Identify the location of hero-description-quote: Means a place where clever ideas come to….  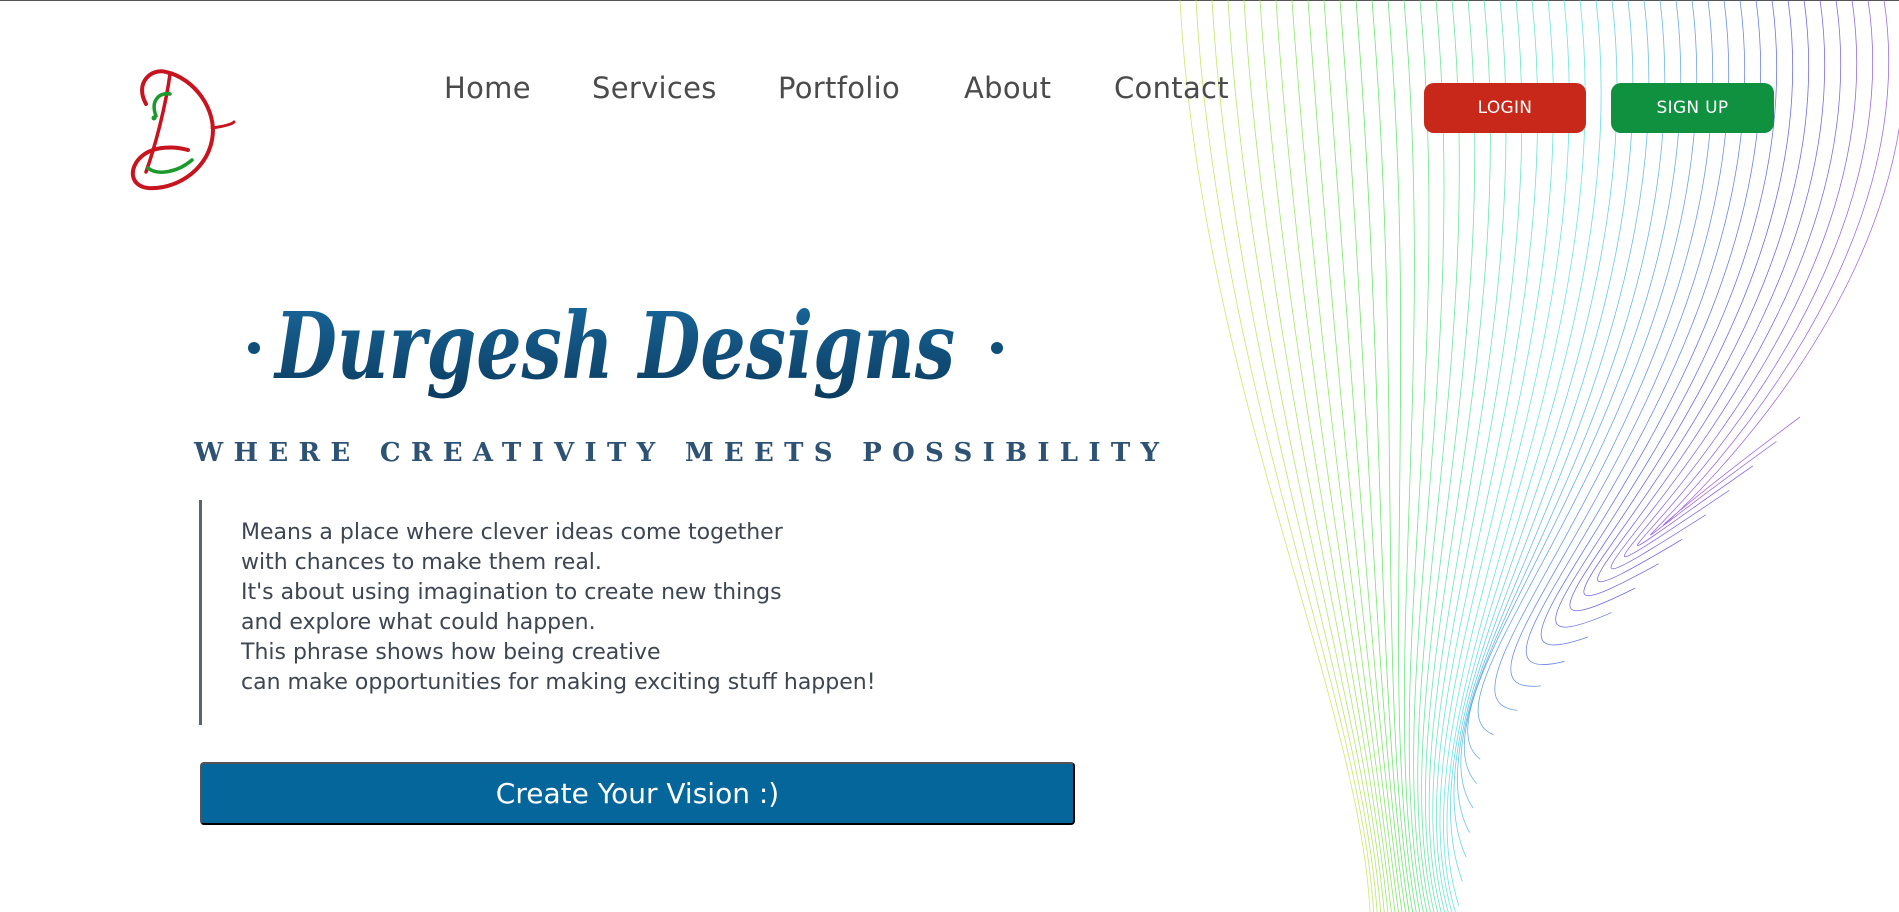
(540, 612).